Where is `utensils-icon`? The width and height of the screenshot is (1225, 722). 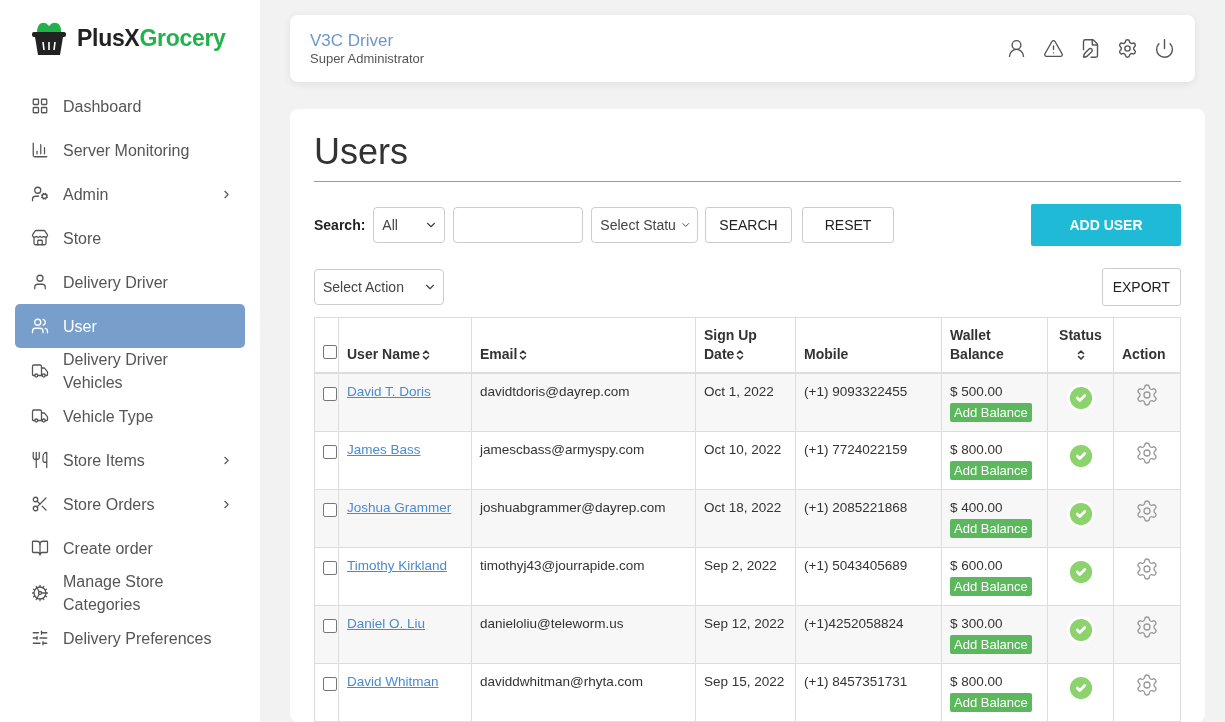 utensils-icon is located at coordinates (40, 460).